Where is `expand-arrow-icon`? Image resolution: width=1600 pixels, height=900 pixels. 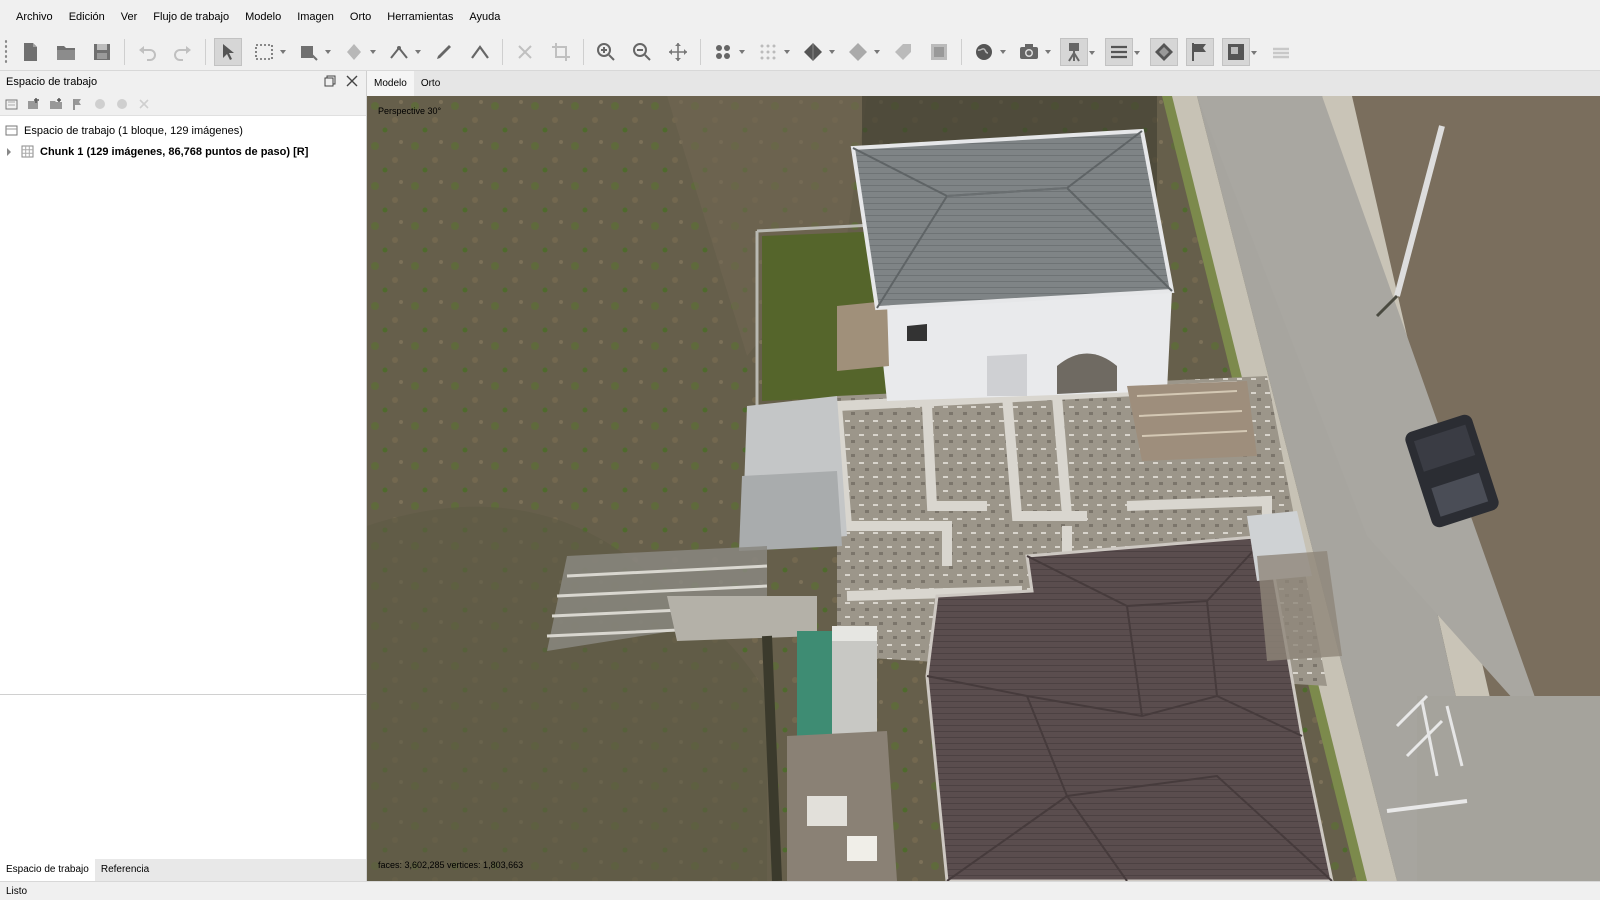
expand-arrow-icon is located at coordinates (9, 152).